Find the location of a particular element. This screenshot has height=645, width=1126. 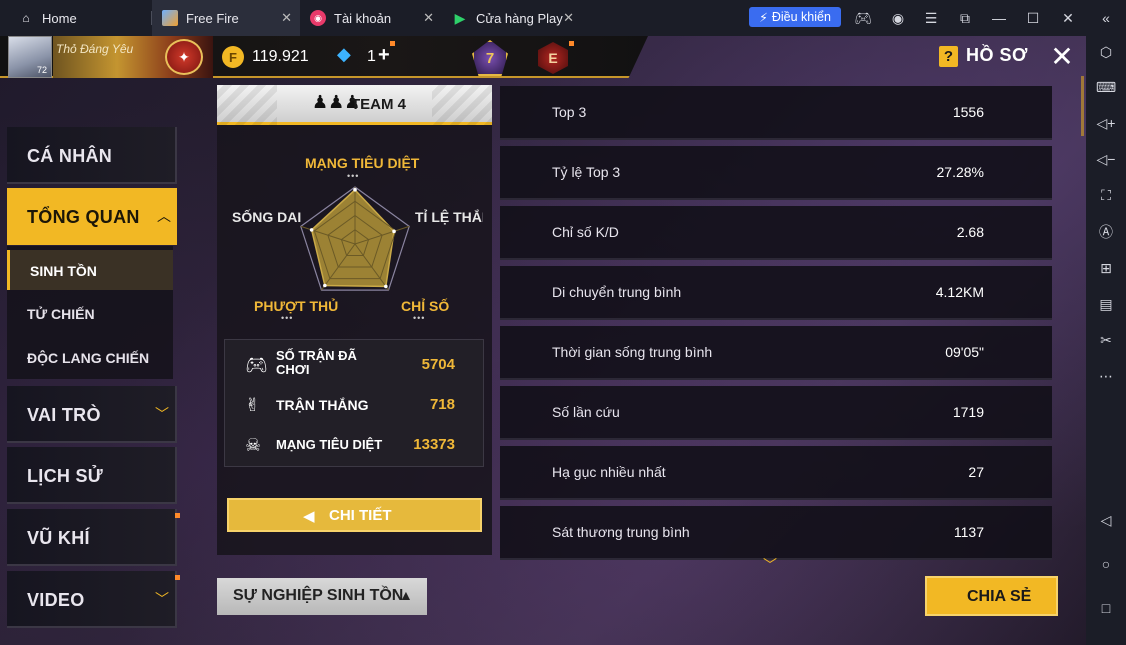

tab-account: ◉ Tài khoản ✕ is located at coordinates (371, 18).